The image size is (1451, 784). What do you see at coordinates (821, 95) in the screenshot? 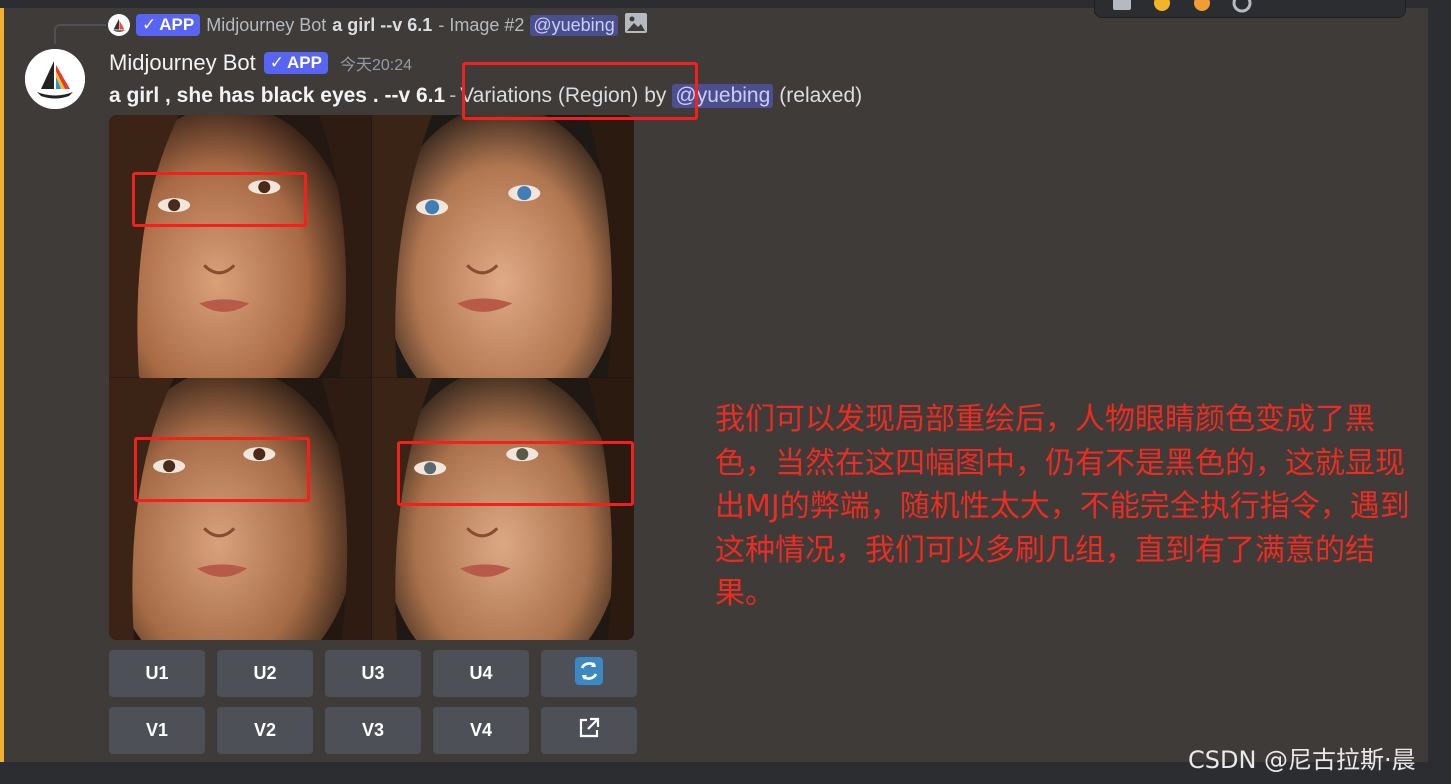
I see `mode-text: (relaxed)` at bounding box center [821, 95].